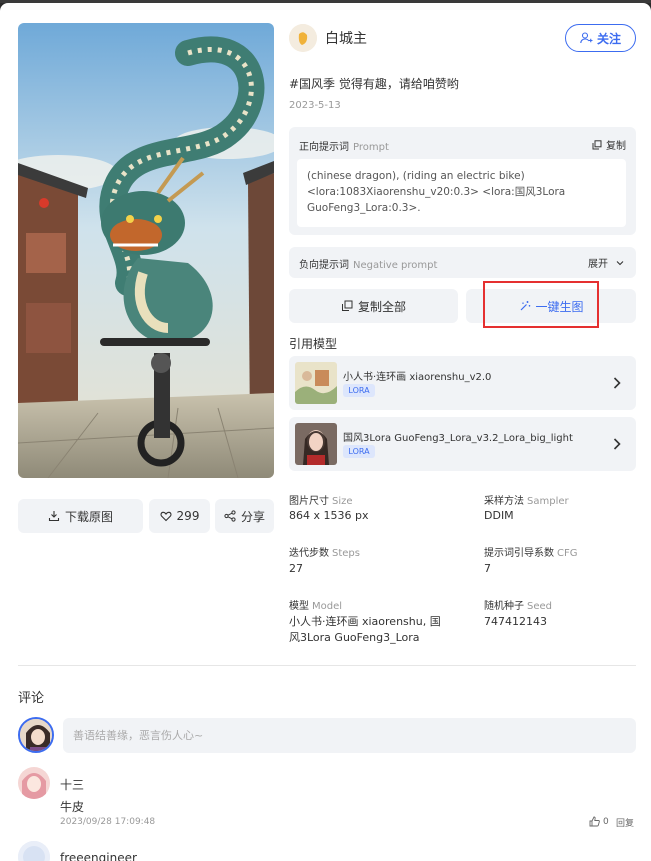 Image resolution: width=651 pixels, height=861 pixels. Describe the element at coordinates (594, 821) in the screenshot. I see `thumbs-up-icon` at that location.